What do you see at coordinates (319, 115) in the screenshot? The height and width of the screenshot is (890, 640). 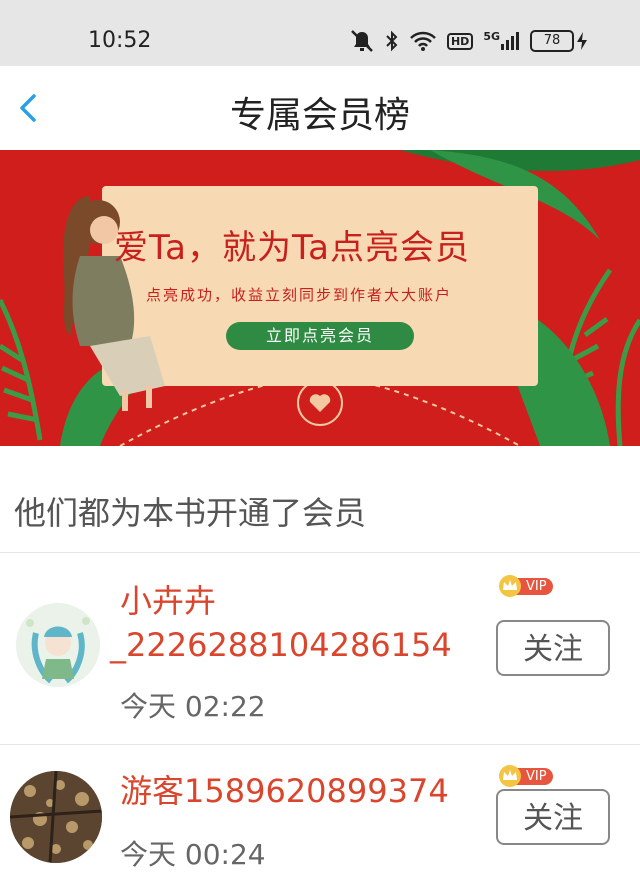 I see `page-title: 专属会员榜` at bounding box center [319, 115].